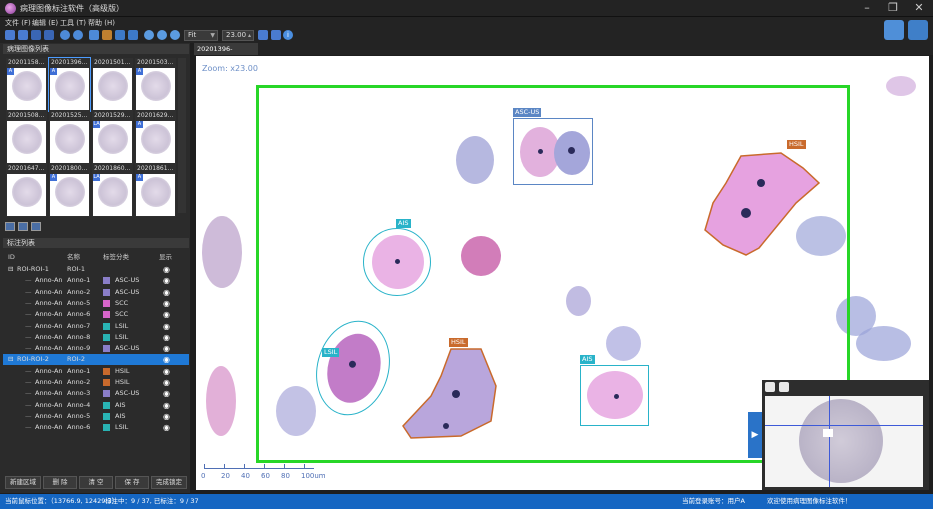 This screenshot has height=509, width=933. What do you see at coordinates (69, 190) in the screenshot?
I see `thumbnail-item: 20201800... A` at bounding box center [69, 190].